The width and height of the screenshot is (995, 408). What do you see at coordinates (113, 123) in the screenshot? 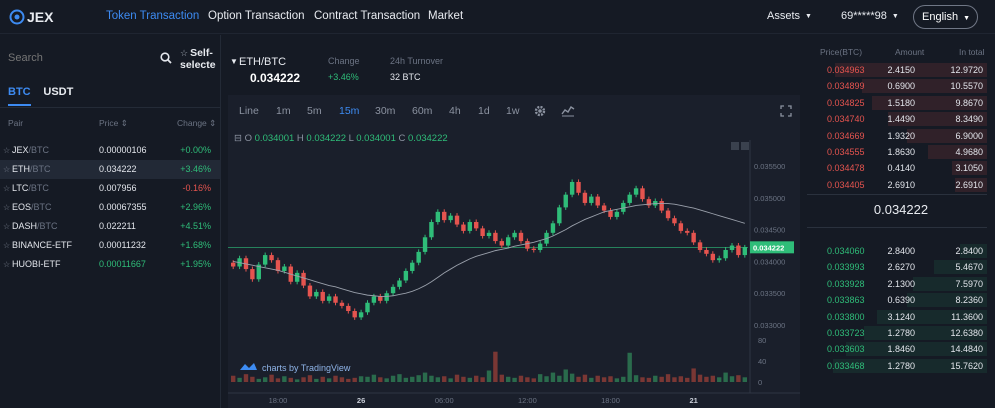
I see `column-header-price: Price ⇕` at bounding box center [113, 123].